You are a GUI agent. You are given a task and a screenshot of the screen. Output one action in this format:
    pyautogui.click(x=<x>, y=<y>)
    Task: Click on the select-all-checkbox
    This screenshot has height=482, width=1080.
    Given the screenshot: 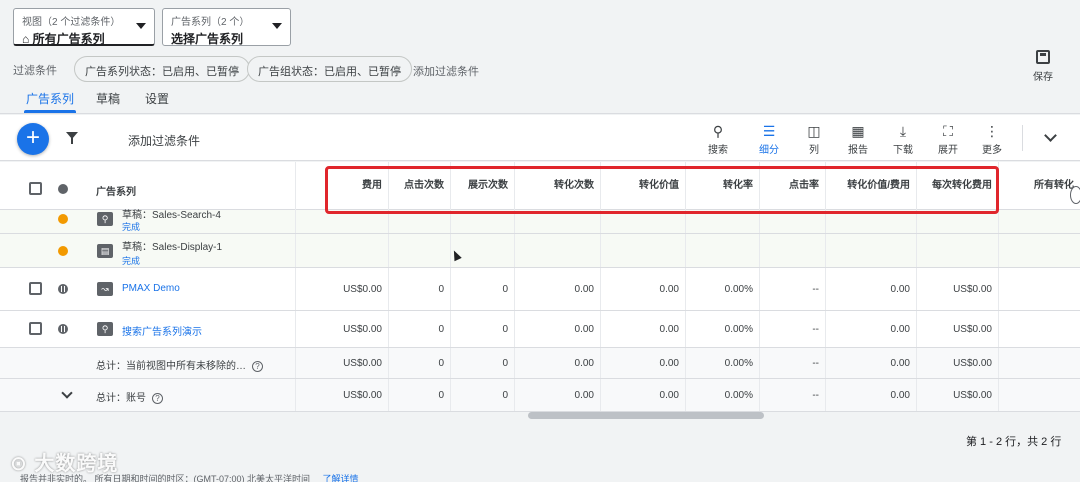 What is the action you would take?
    pyautogui.click(x=35, y=188)
    